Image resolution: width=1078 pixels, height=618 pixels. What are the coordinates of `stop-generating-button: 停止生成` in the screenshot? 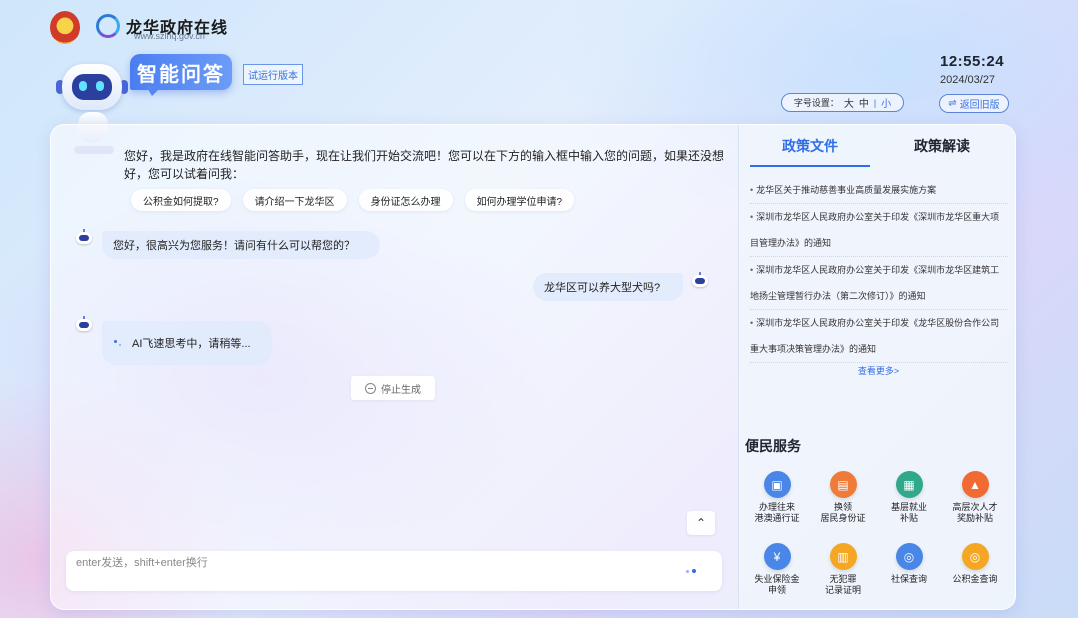 It's located at (393, 388).